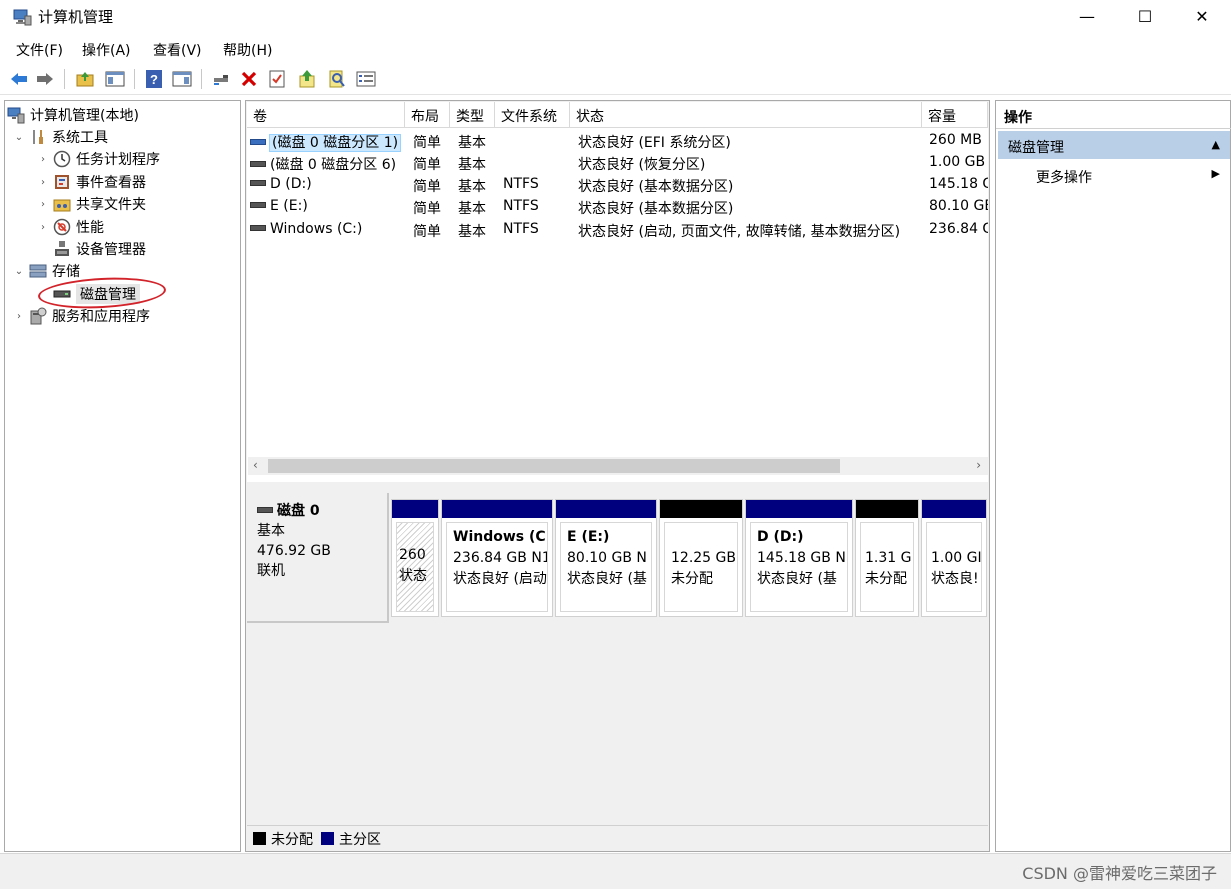 This screenshot has height=889, width=1231. I want to click on partition-name: Windows (C, so click(499, 537).